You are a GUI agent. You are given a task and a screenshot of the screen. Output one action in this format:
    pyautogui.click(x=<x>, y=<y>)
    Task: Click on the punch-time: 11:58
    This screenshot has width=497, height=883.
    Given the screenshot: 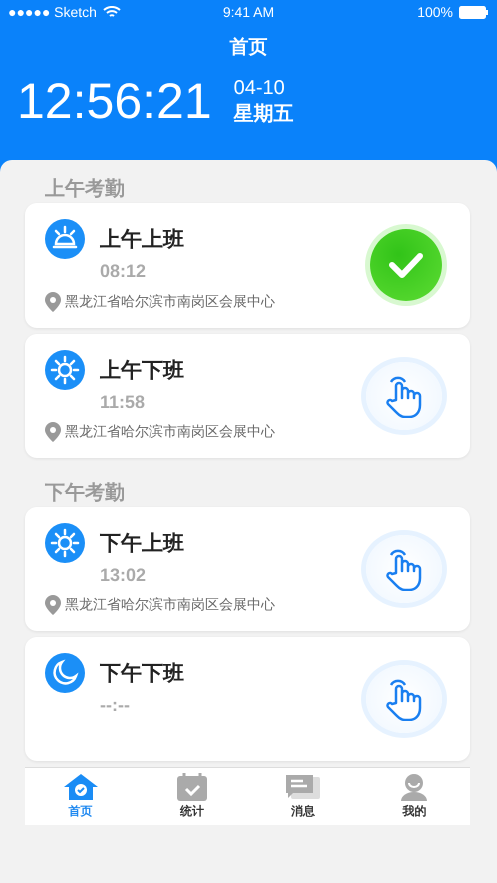 What is the action you would take?
    pyautogui.click(x=123, y=402)
    